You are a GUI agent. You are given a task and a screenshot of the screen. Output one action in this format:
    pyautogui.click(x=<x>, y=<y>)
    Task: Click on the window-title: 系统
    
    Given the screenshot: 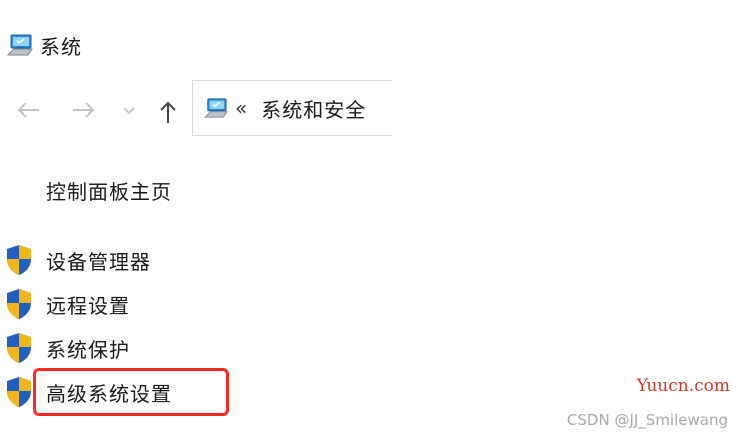 What is the action you would take?
    pyautogui.click(x=61, y=46)
    